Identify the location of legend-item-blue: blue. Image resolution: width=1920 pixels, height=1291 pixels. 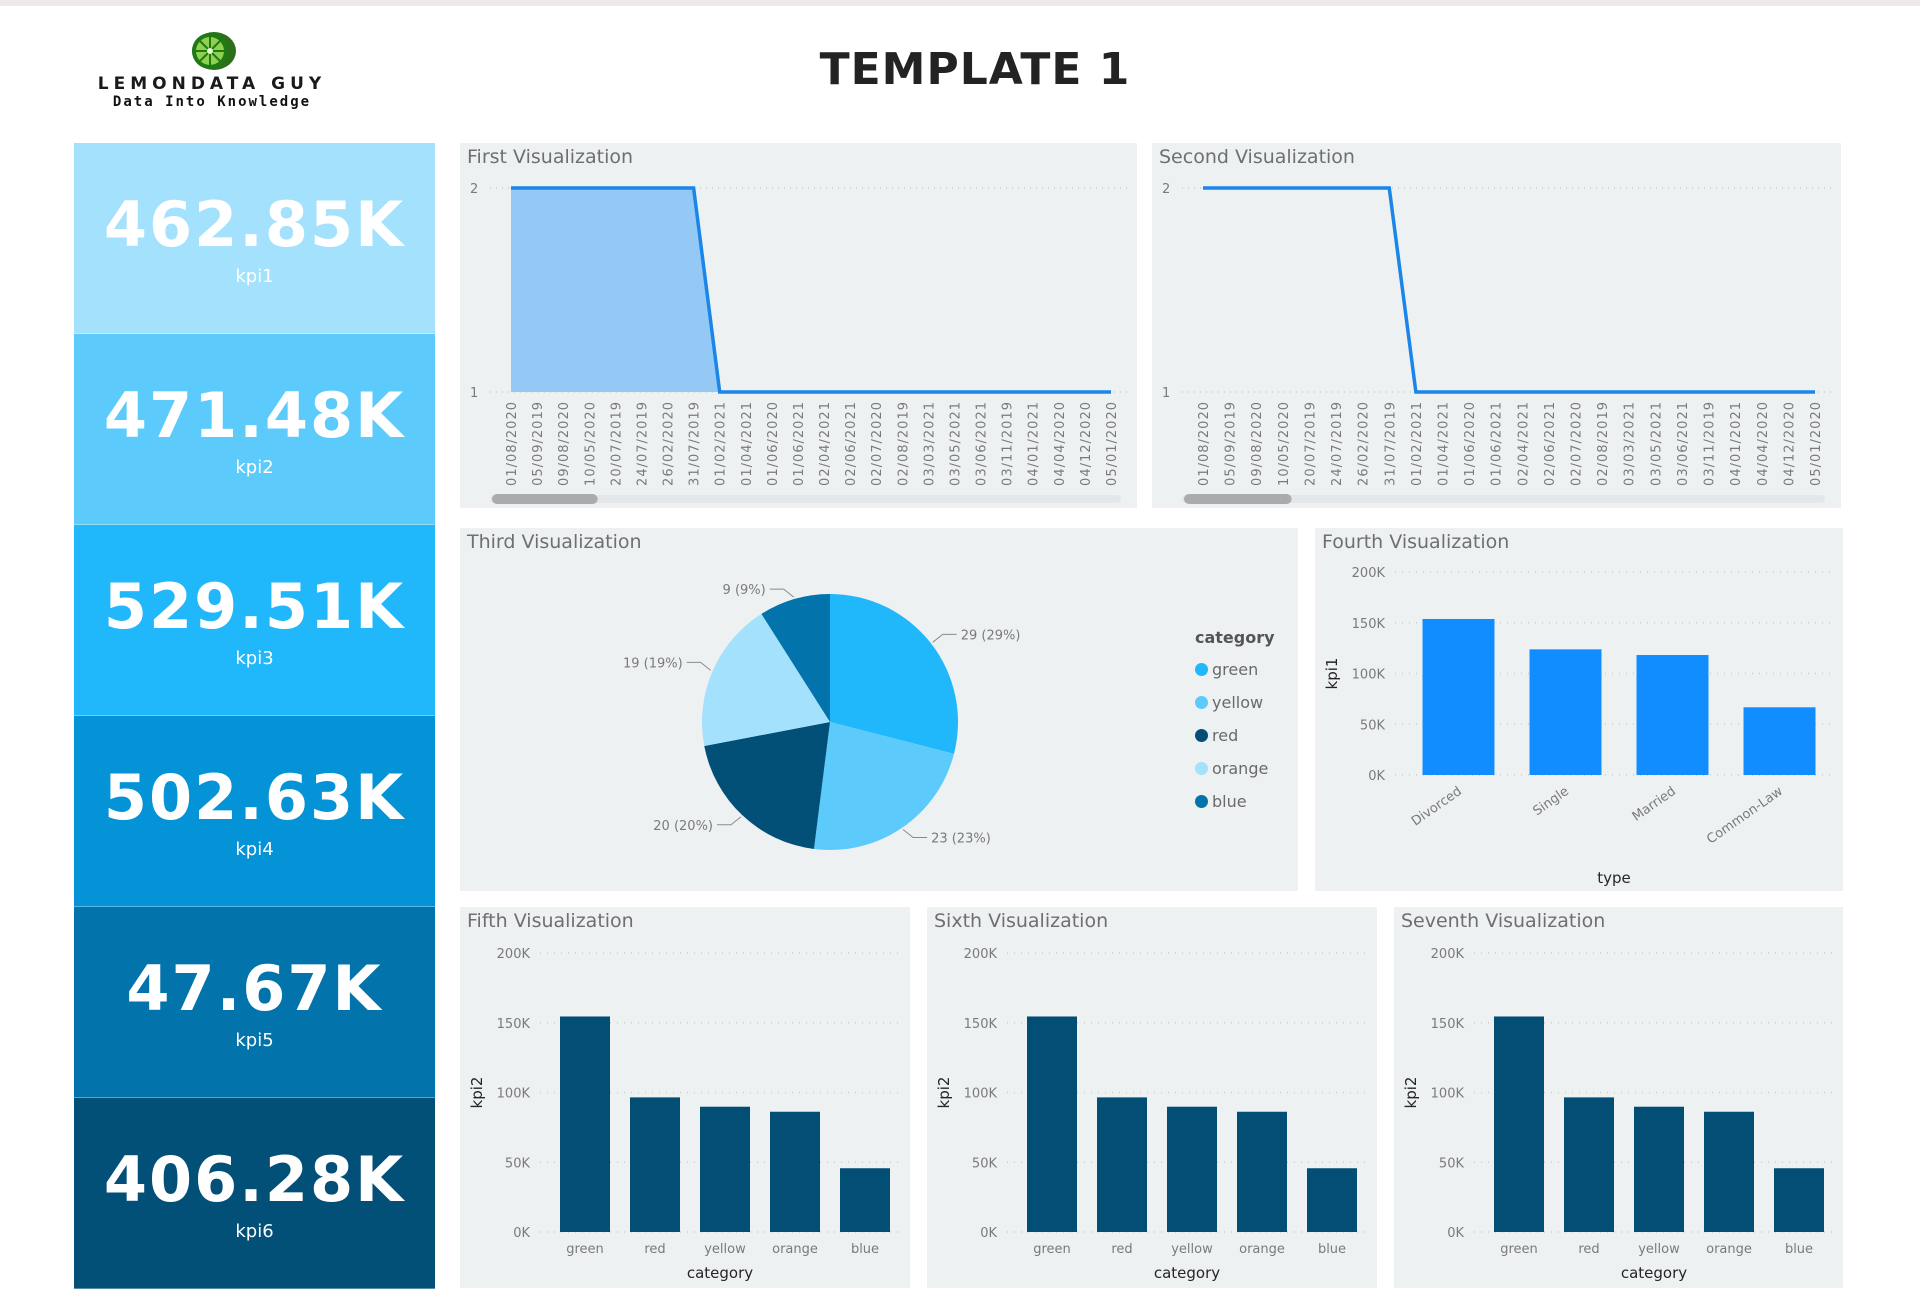
(1235, 801).